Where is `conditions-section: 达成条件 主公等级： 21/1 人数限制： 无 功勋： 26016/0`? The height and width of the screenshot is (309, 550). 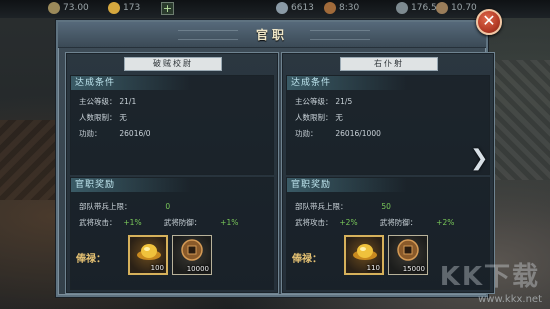
conditions-section: 达成条件 主公等级： 21/1 人数限制： 无 功勋： 26016/0 is located at coordinates (172, 125).